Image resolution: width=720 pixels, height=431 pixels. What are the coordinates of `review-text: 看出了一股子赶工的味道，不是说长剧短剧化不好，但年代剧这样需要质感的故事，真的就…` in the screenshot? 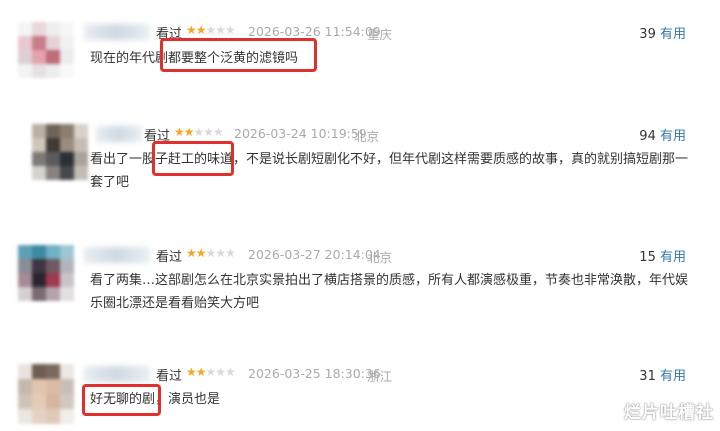 It's located at (389, 171).